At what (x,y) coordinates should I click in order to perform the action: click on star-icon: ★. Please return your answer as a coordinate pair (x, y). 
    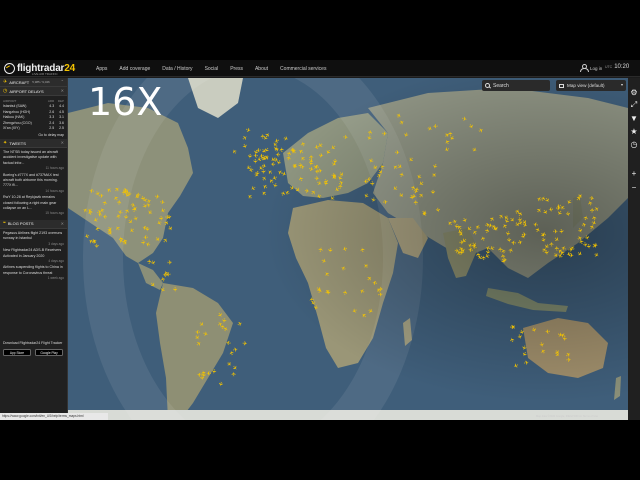
    Looking at the image, I should click on (634, 131).